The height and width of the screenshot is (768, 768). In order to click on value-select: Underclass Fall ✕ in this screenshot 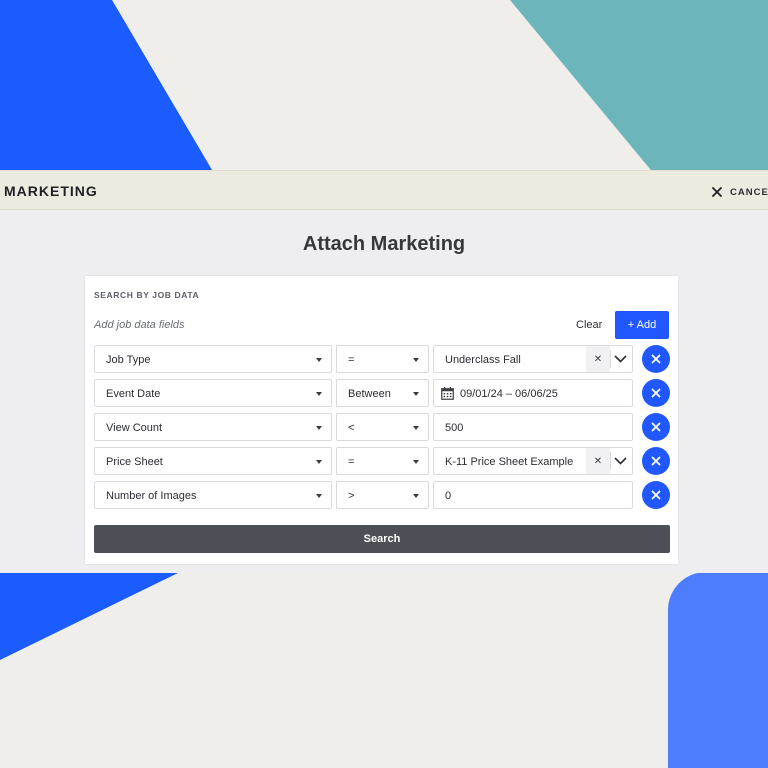, I will do `click(533, 359)`.